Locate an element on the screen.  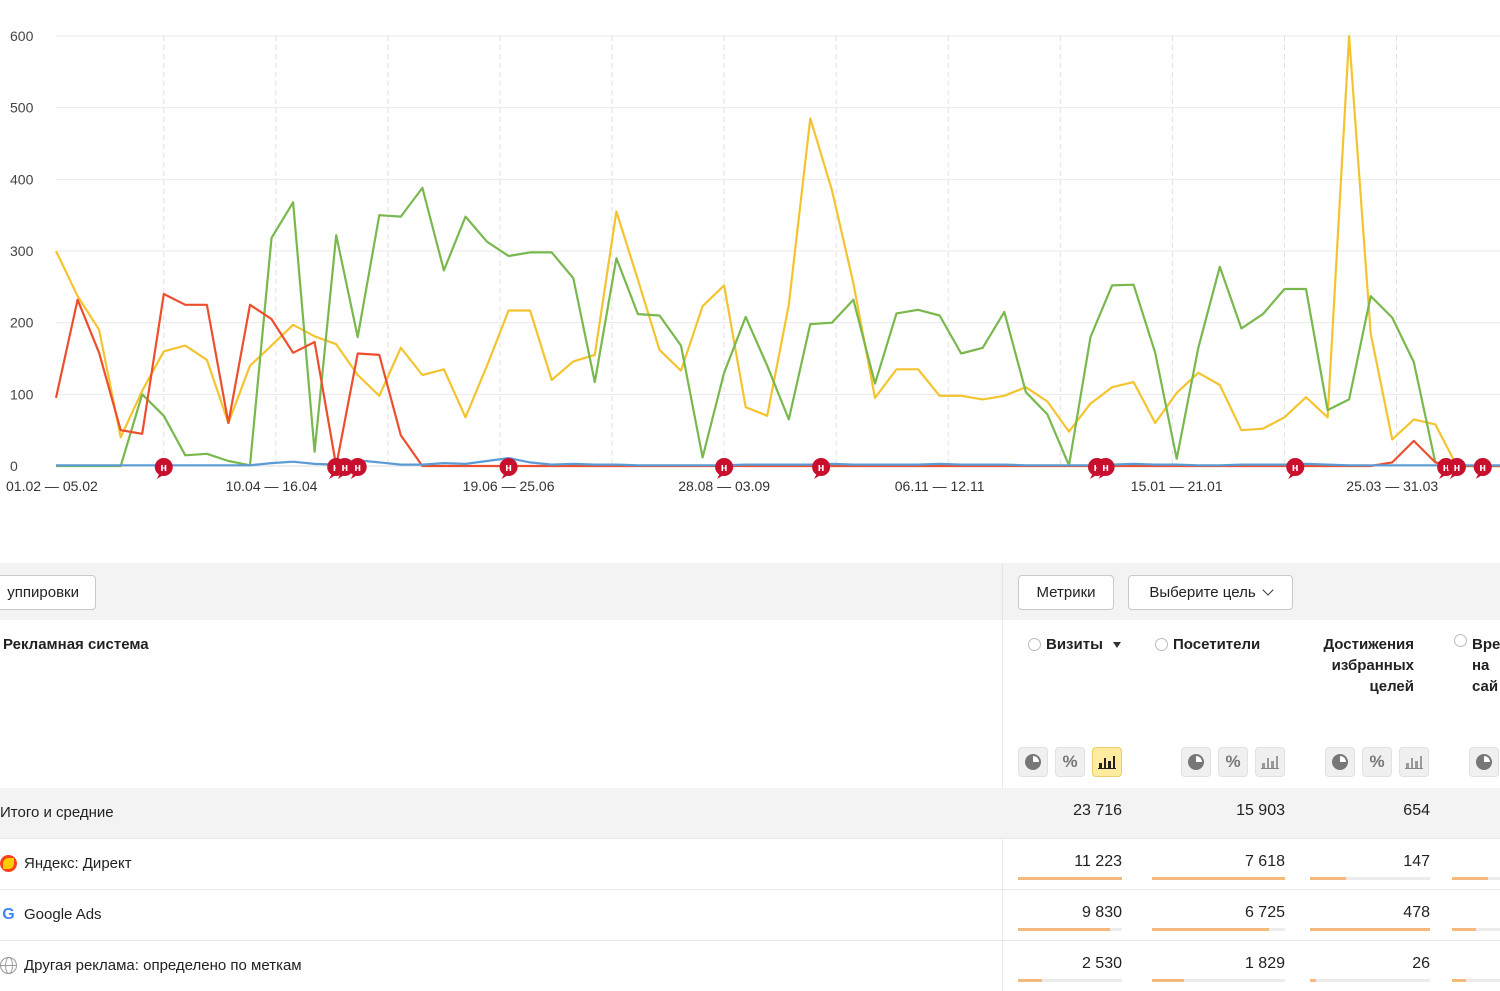
y-tick-label: 100 is located at coordinates (22, 394).